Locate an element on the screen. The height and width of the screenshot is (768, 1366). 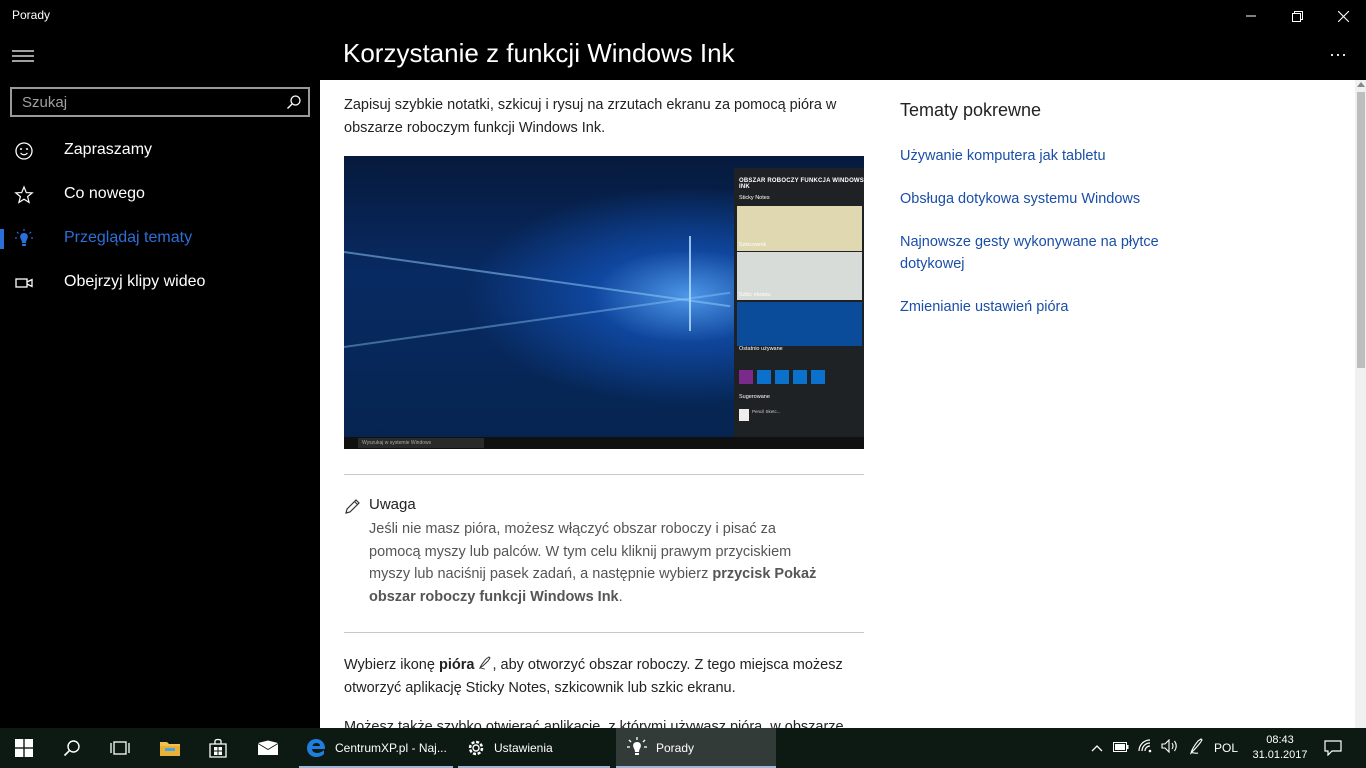
action-center-button is located at coordinates (1333, 748).